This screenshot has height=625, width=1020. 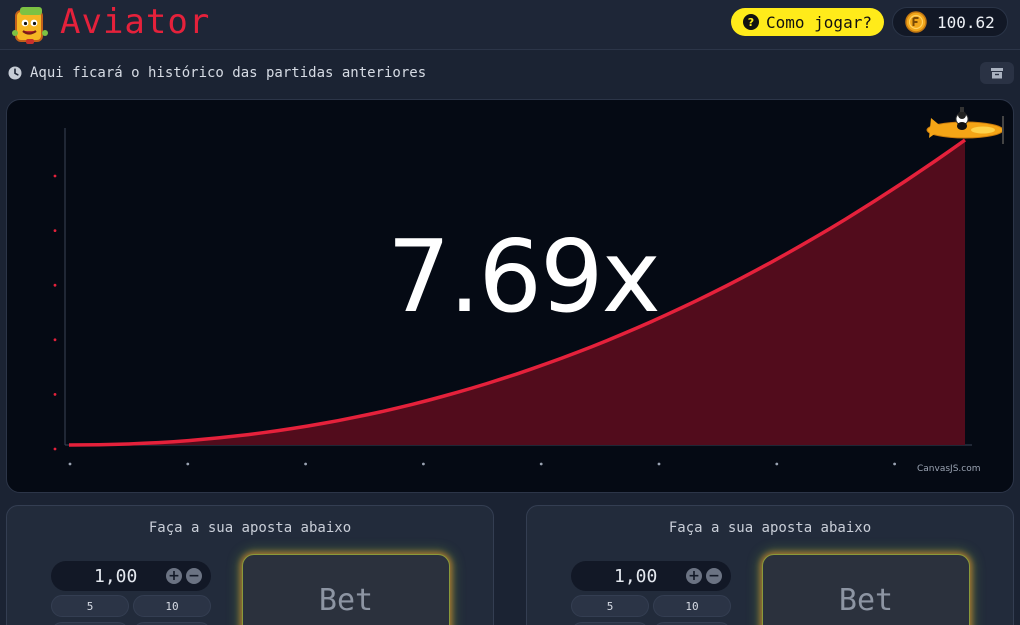 I want to click on app-title: Aviator, so click(x=135, y=22).